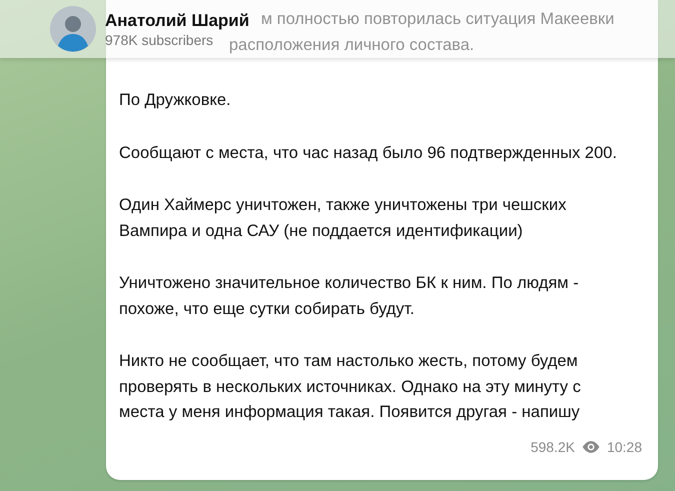 The width and height of the screenshot is (675, 491). Describe the element at coordinates (368, 153) in the screenshot. I see `message-text: Сообщают с места, что час назад было 96 подтвержденных 200.` at that location.